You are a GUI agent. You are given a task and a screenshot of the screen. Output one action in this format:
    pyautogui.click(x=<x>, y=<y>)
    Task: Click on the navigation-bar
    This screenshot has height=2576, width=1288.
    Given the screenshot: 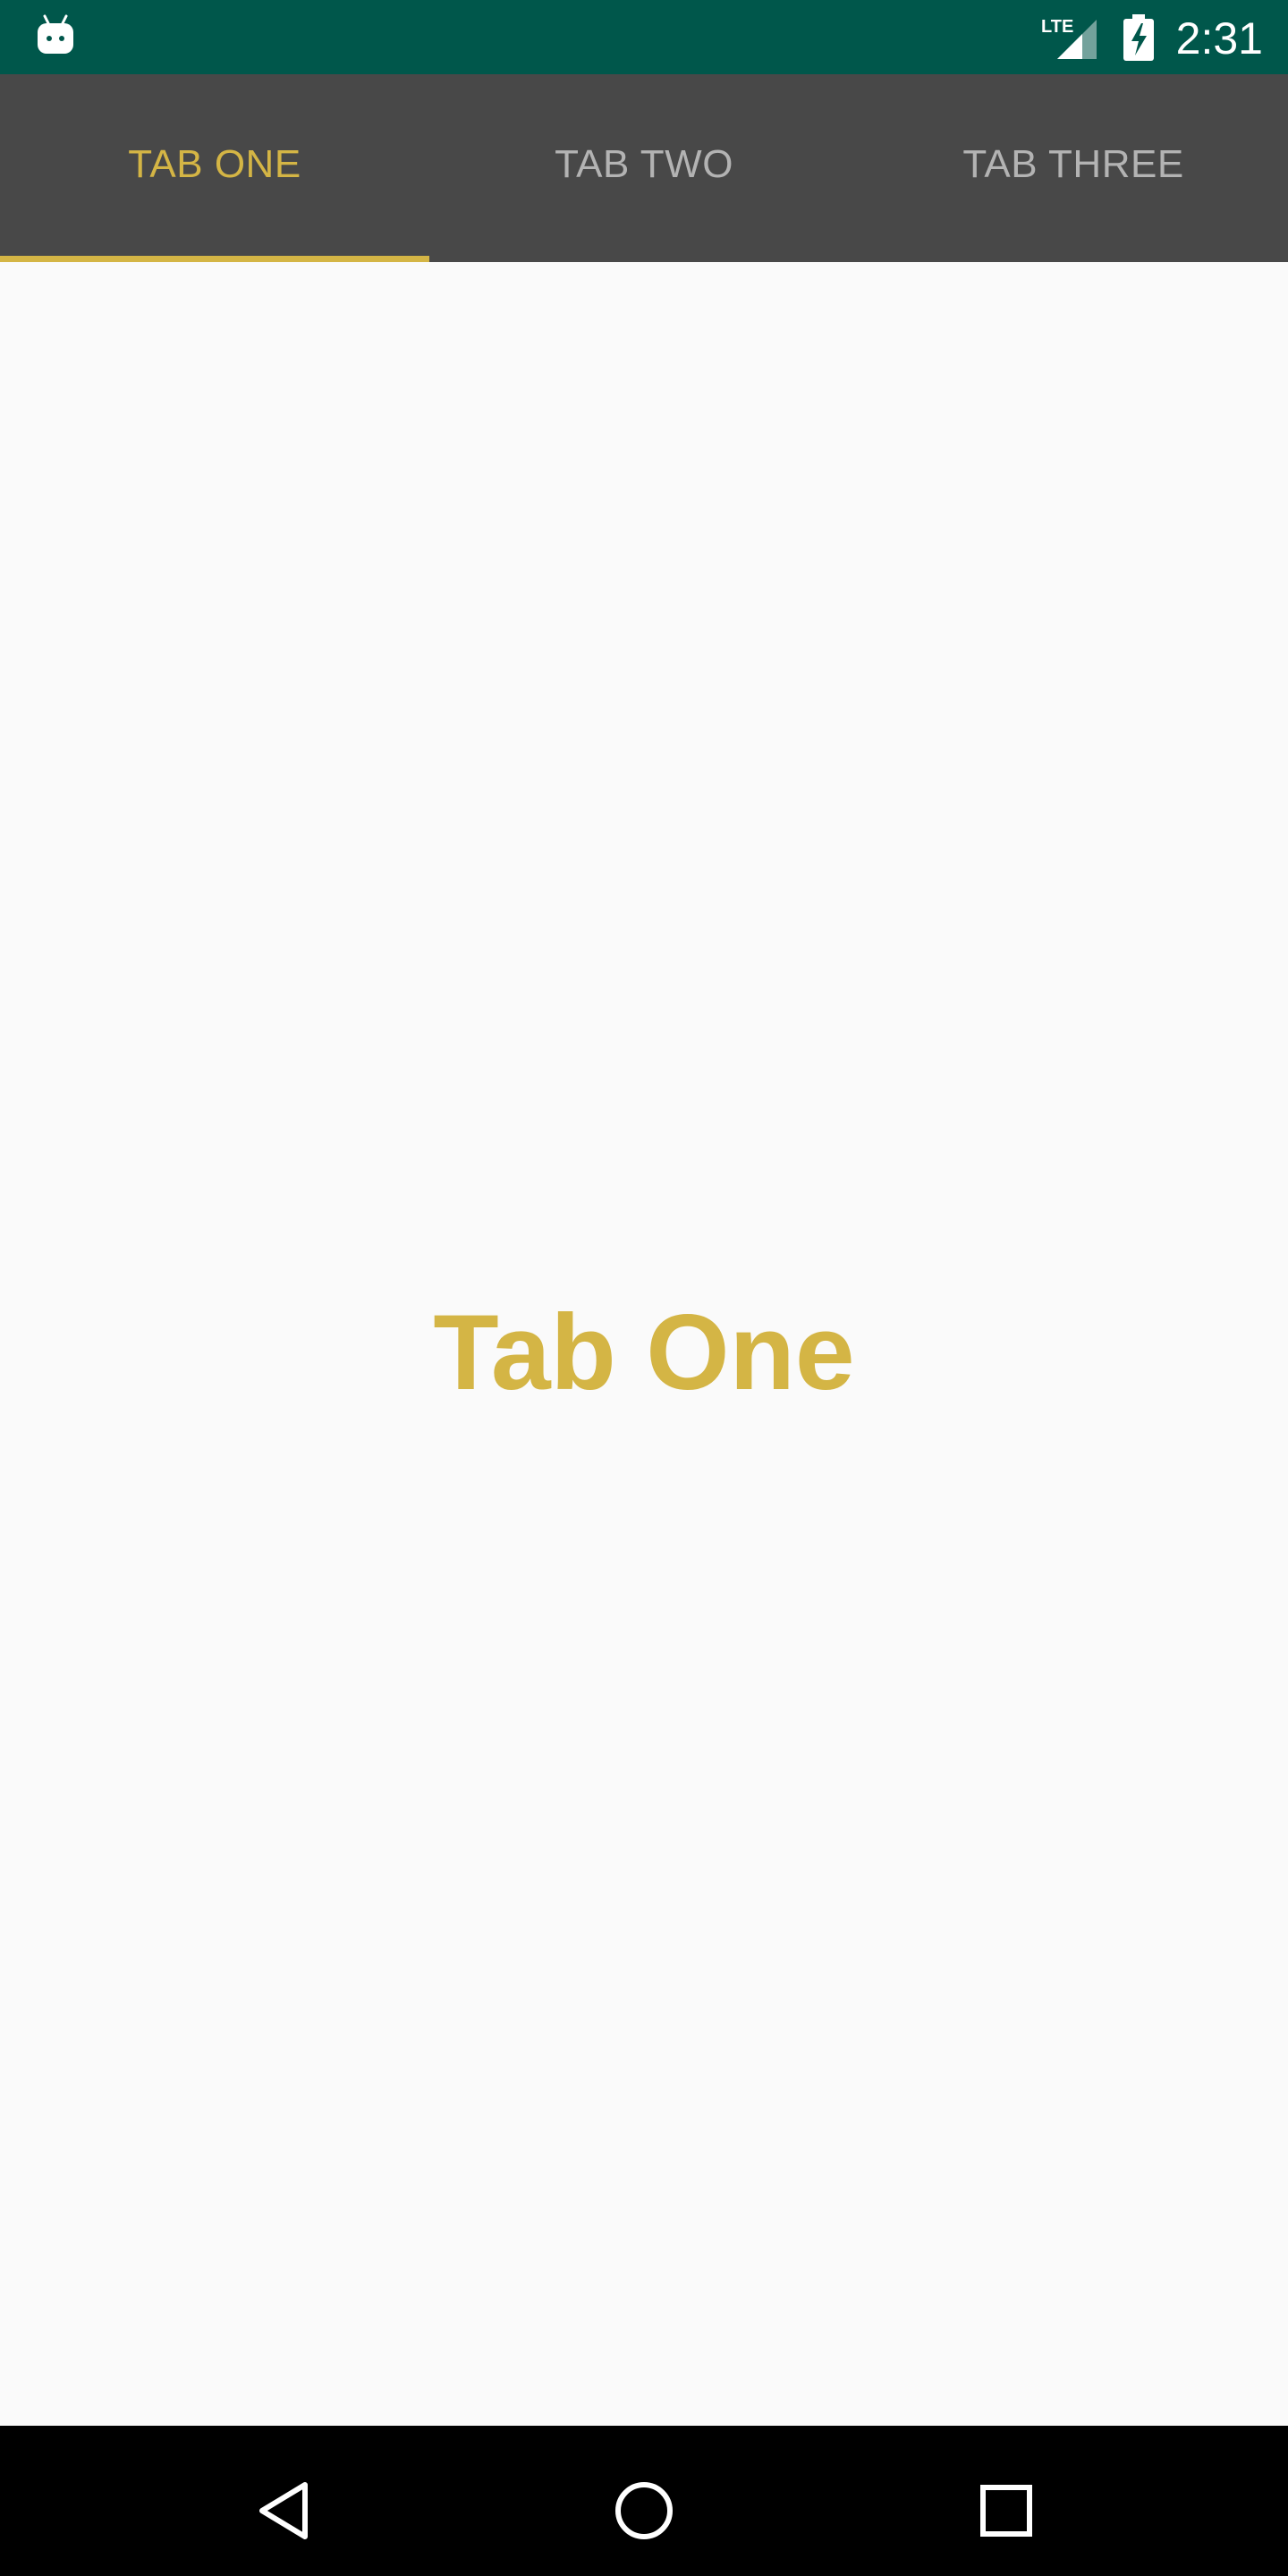 What is the action you would take?
    pyautogui.click(x=644, y=2501)
    